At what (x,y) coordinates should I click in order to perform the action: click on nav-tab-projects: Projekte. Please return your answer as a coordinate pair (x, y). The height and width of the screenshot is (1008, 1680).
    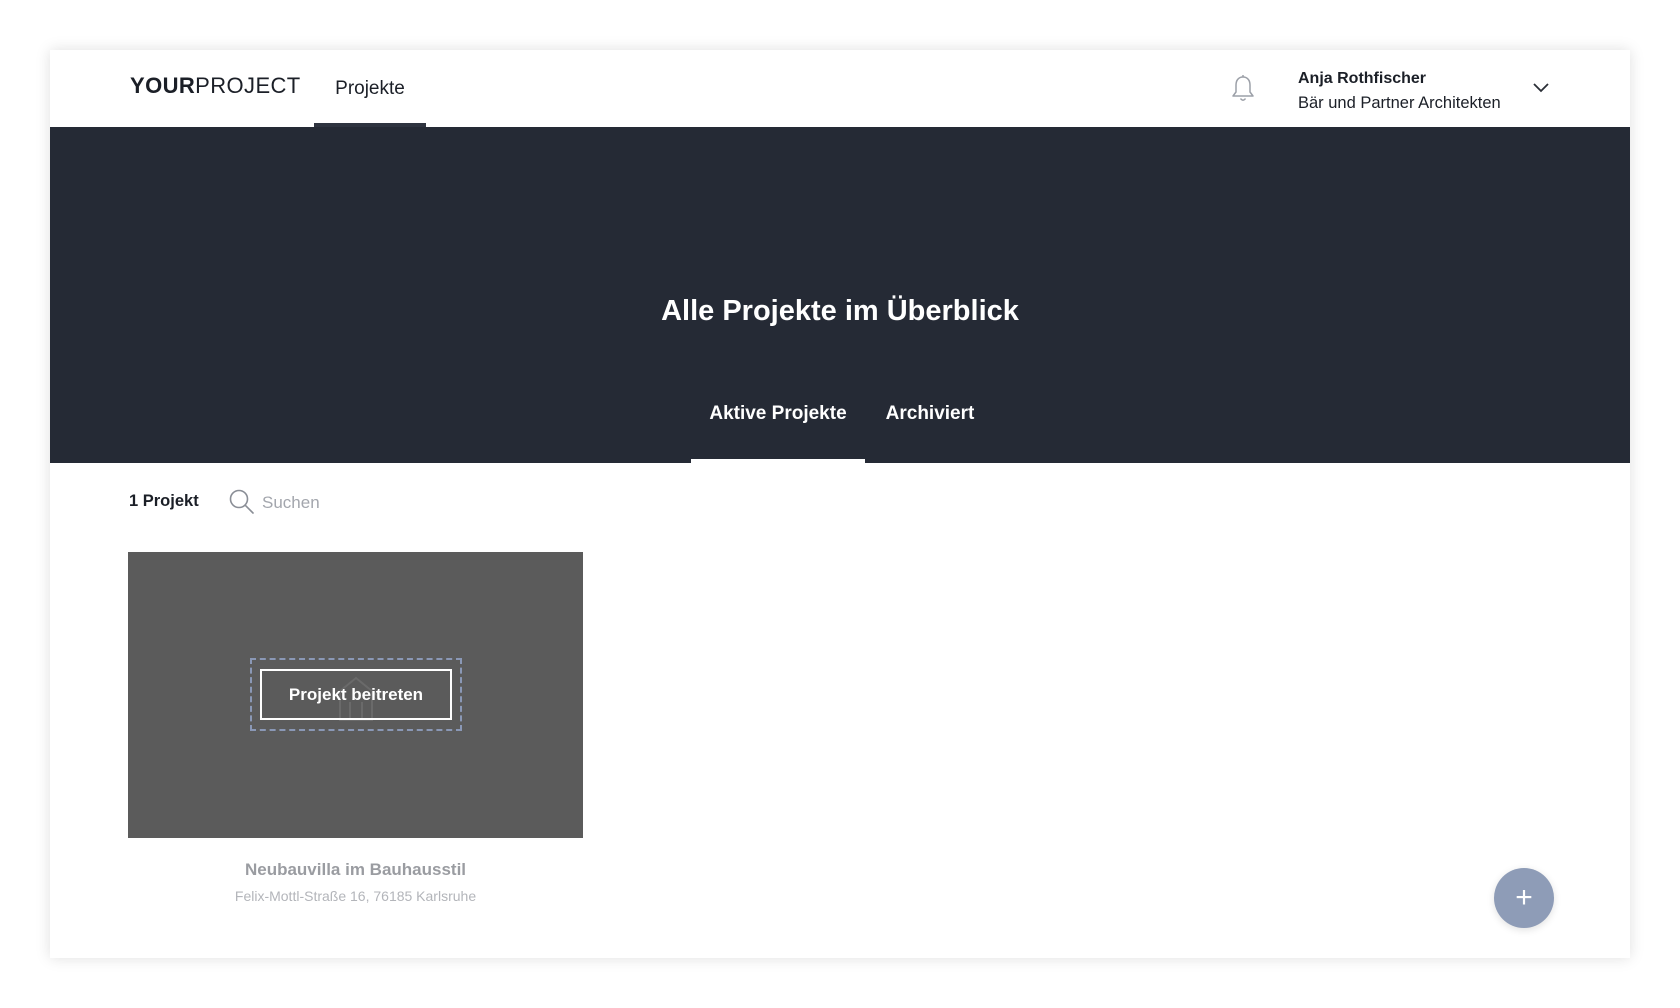
    Looking at the image, I should click on (370, 88).